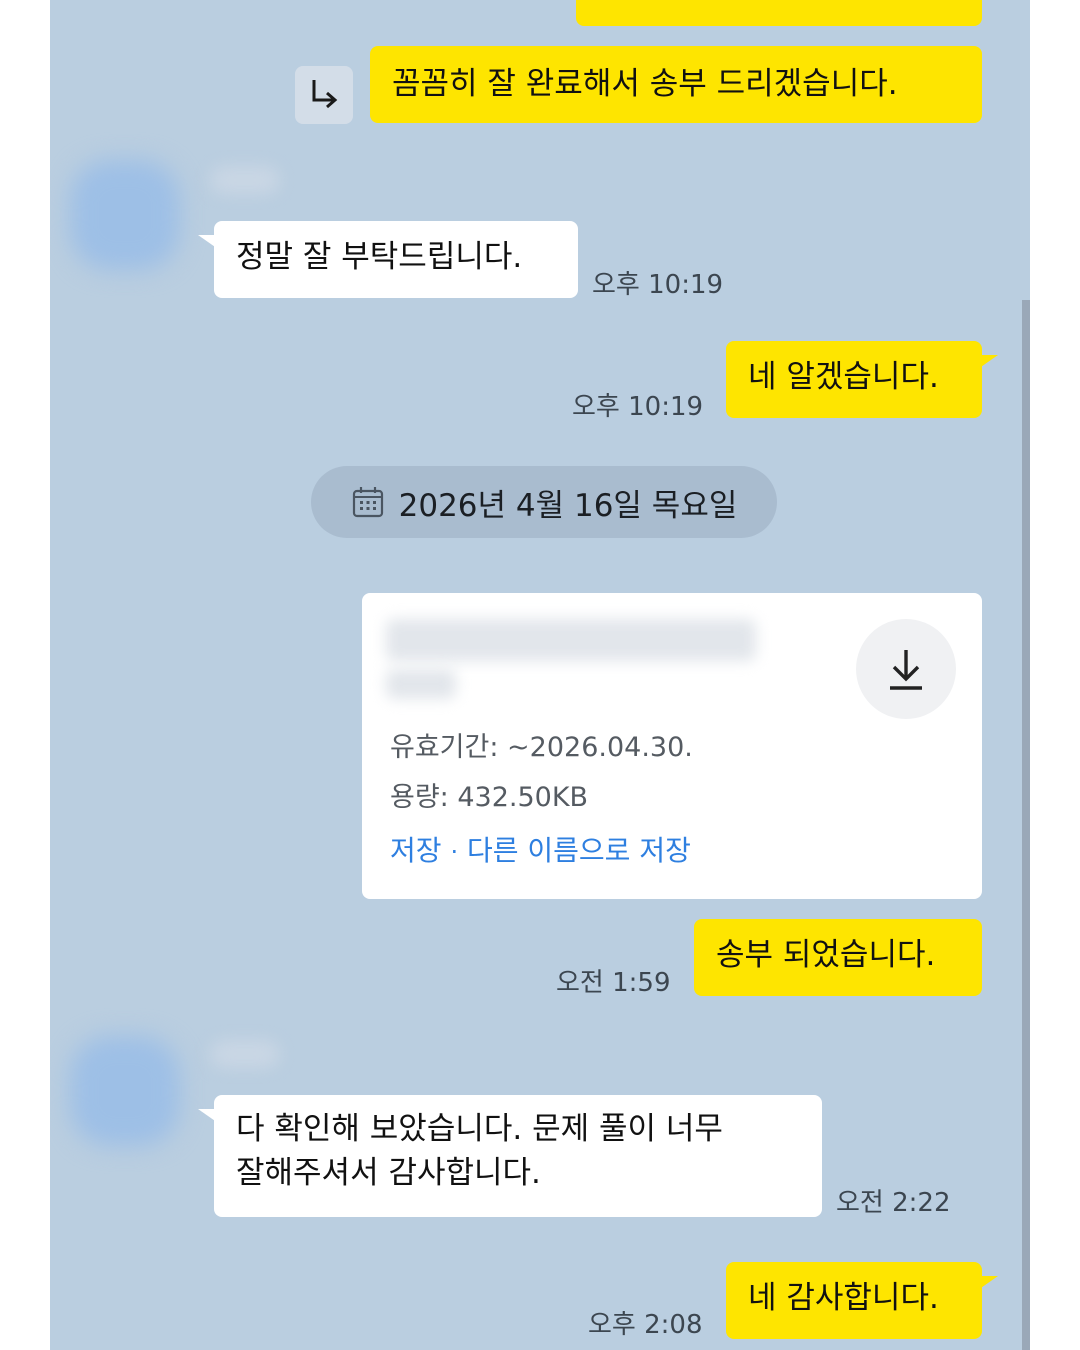  What do you see at coordinates (579, 850) in the screenshot?
I see `save-as-link: 다른 이름으로 저장` at bounding box center [579, 850].